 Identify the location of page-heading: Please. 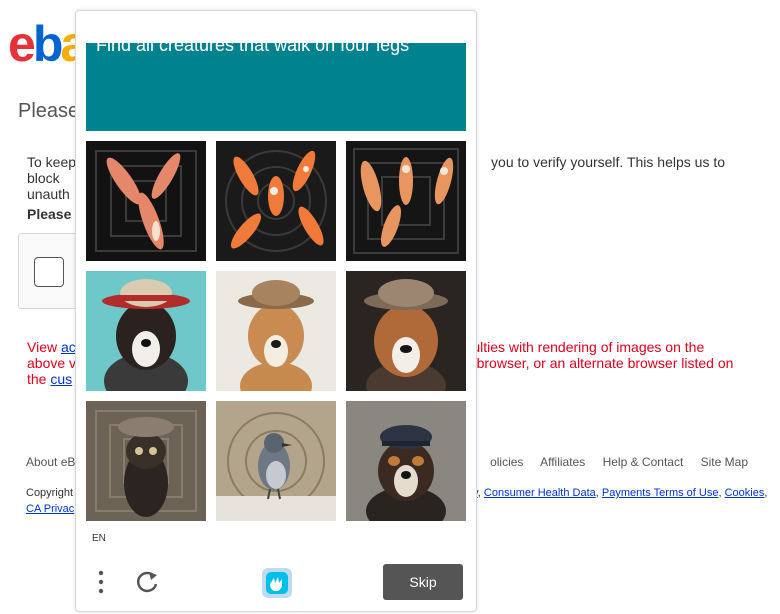
(49, 111).